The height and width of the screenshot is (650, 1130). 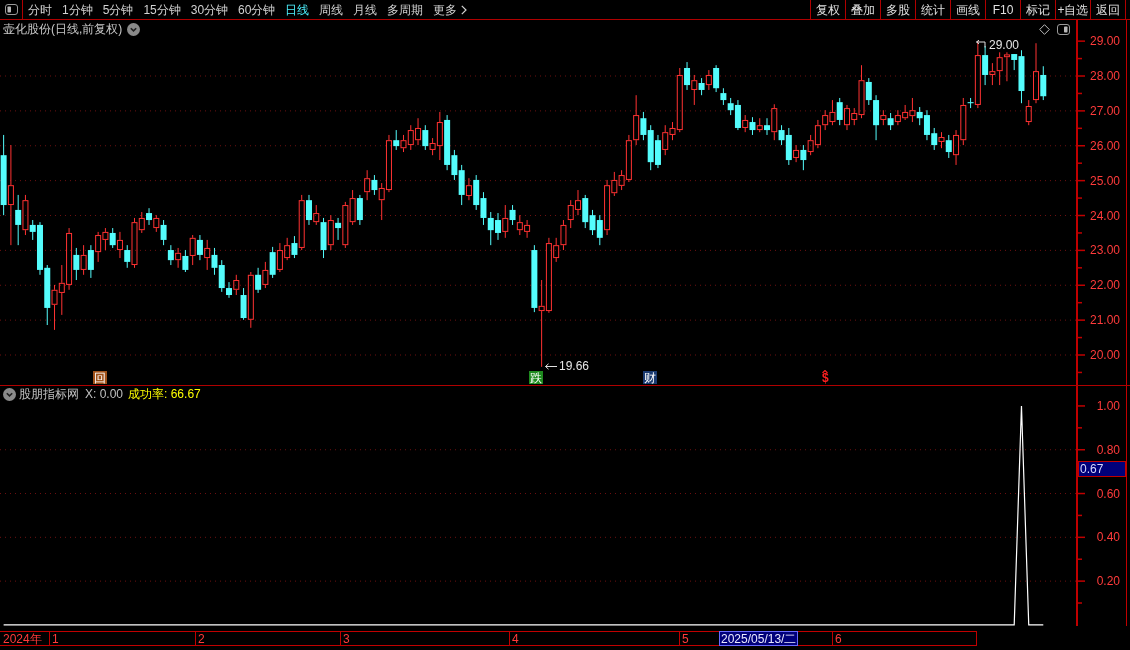 What do you see at coordinates (1104, 110) in the screenshot?
I see `price-axis-label: 27.00` at bounding box center [1104, 110].